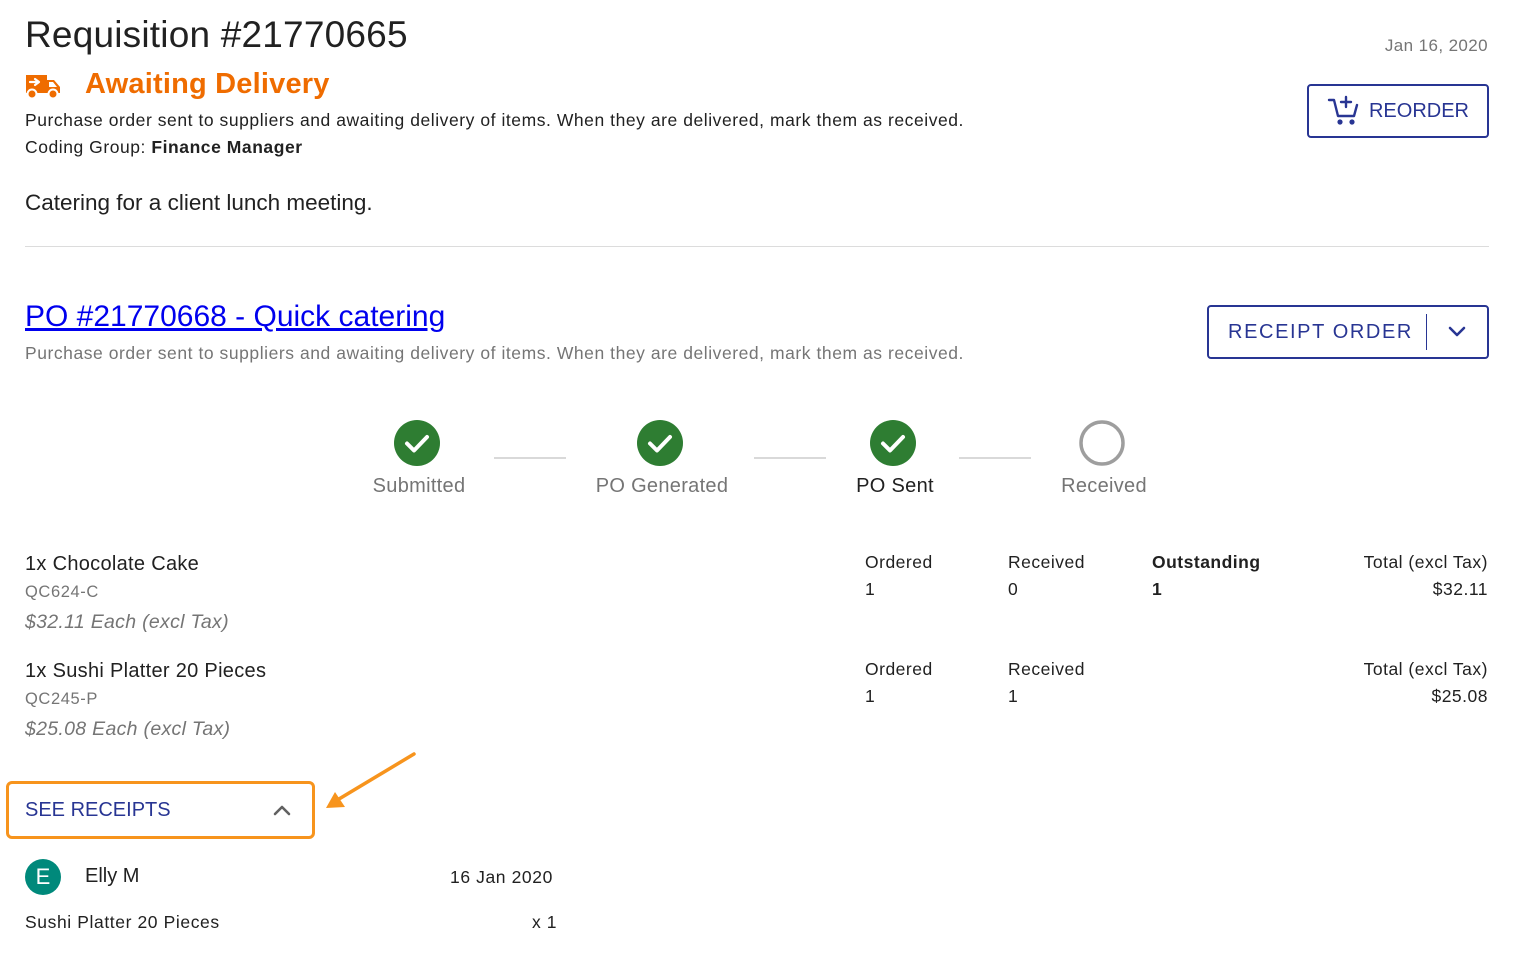  Describe the element at coordinates (199, 202) in the screenshot. I see `requisition-purpose: Catering for a client lunch meeting.` at that location.